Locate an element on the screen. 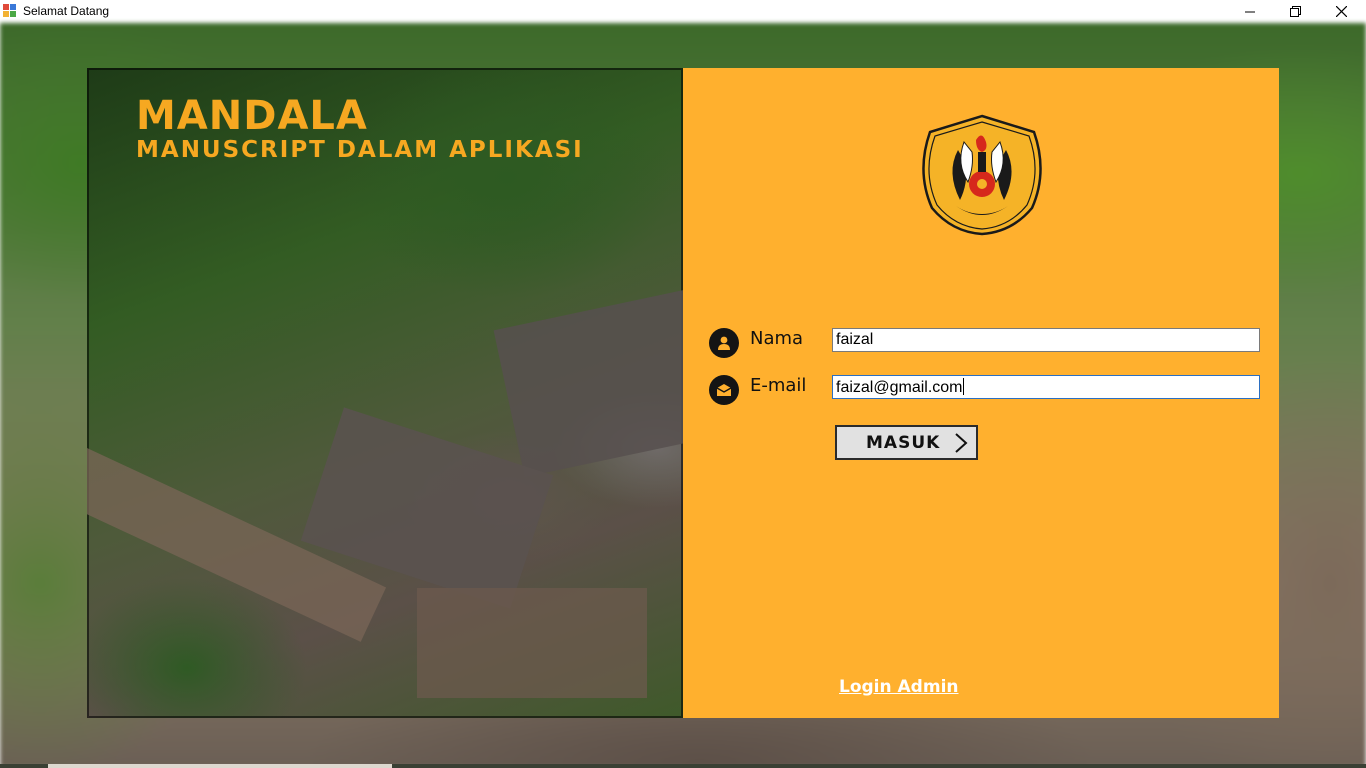 The image size is (1366, 768). window-title: Selamat Datang is located at coordinates (66, 11).